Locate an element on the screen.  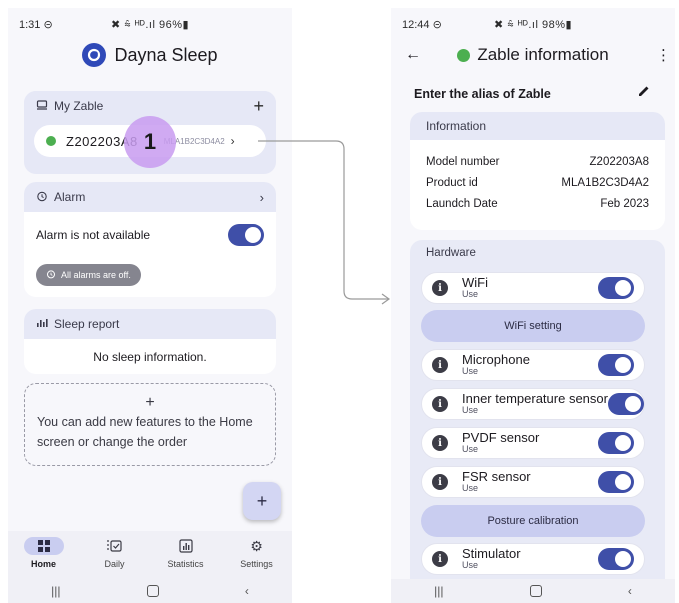
alias-label: Enter the alias of Zable is located at coordinates (482, 93).